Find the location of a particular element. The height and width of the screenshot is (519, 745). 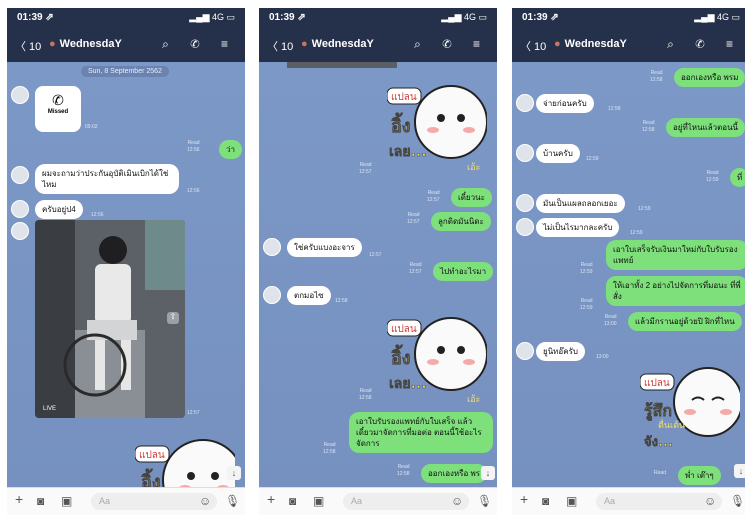

missed-call-card: ✆ Missed is located at coordinates (58, 109).